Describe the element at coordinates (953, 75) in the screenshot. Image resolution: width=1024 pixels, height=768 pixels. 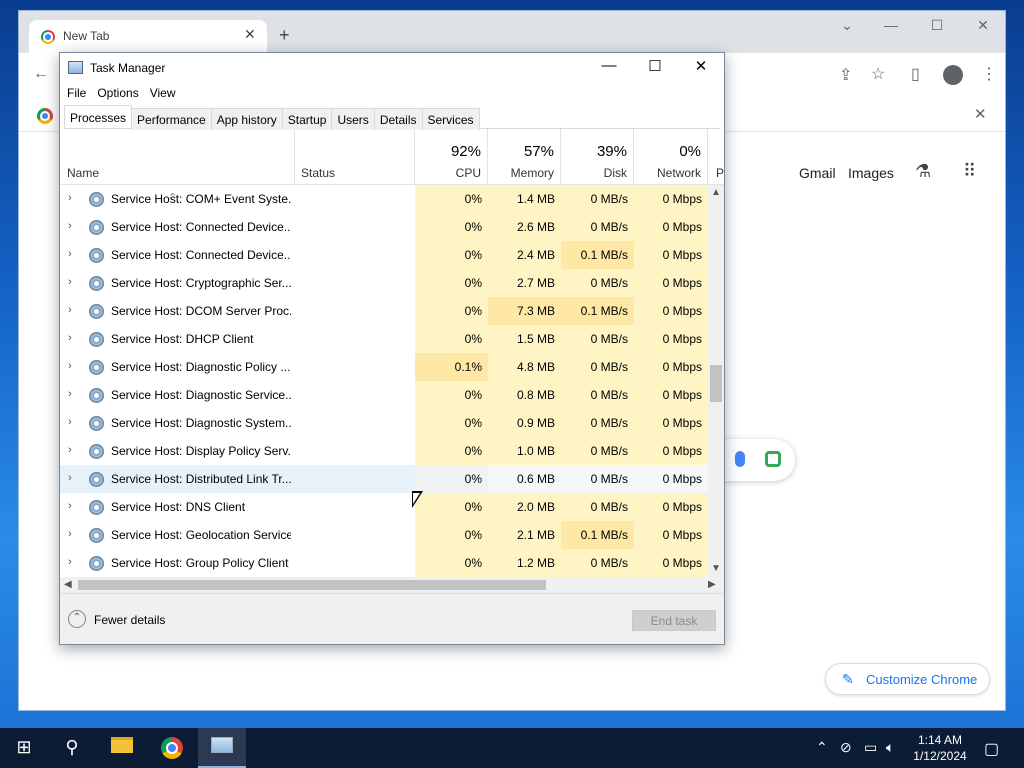
I see `profile-avatar-icon` at that location.